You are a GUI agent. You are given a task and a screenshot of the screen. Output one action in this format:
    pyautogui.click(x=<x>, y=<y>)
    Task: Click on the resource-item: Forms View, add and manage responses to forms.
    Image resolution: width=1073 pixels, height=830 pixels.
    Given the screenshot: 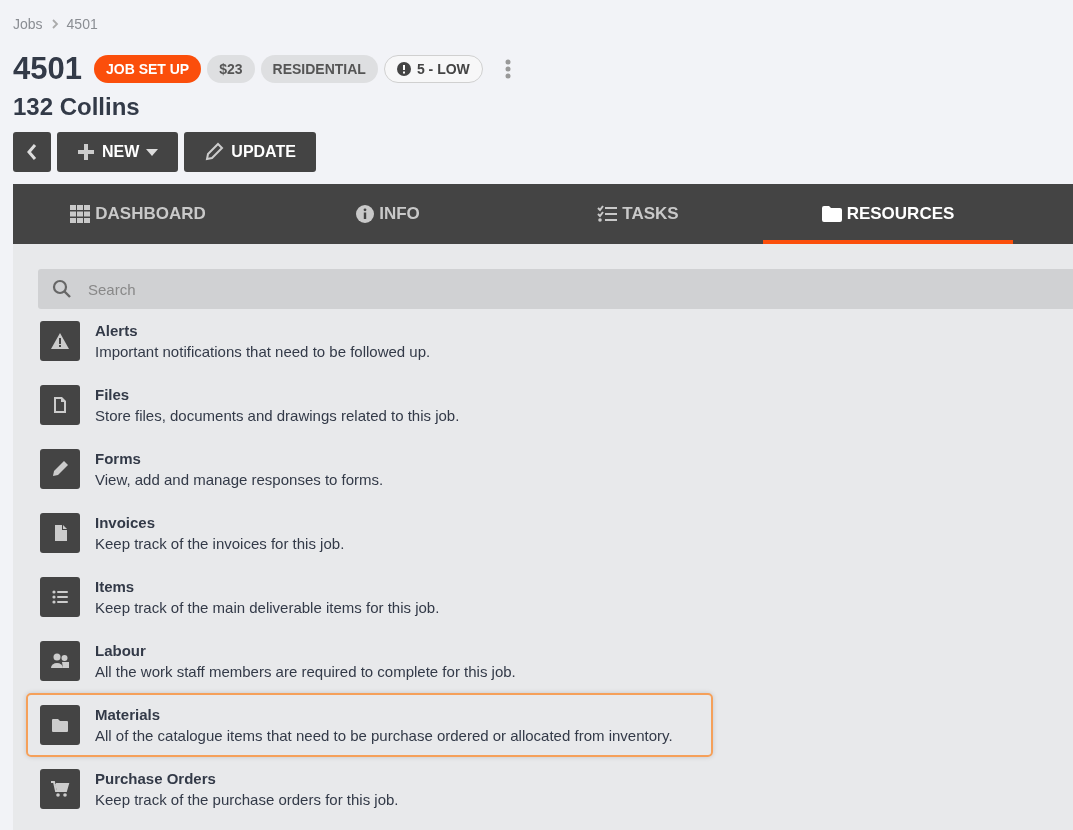 What is the action you would take?
    pyautogui.click(x=369, y=469)
    